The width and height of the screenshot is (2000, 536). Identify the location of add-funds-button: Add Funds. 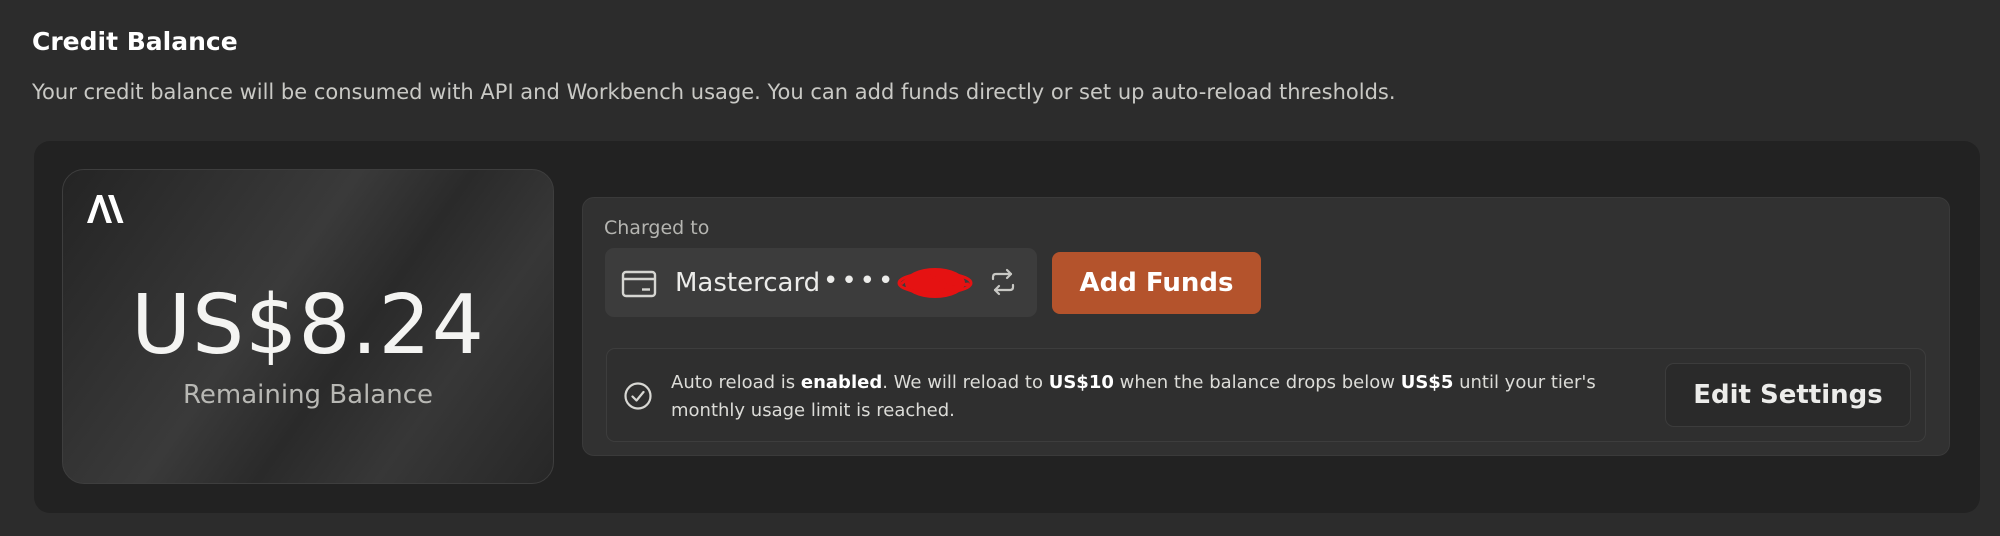
(1156, 283).